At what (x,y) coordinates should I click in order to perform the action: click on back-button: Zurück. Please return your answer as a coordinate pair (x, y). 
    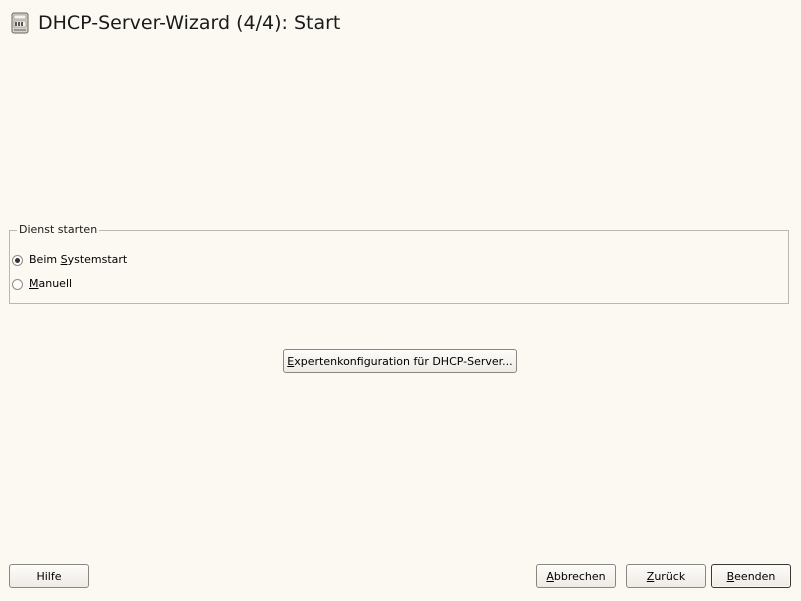
    Looking at the image, I should click on (666, 576).